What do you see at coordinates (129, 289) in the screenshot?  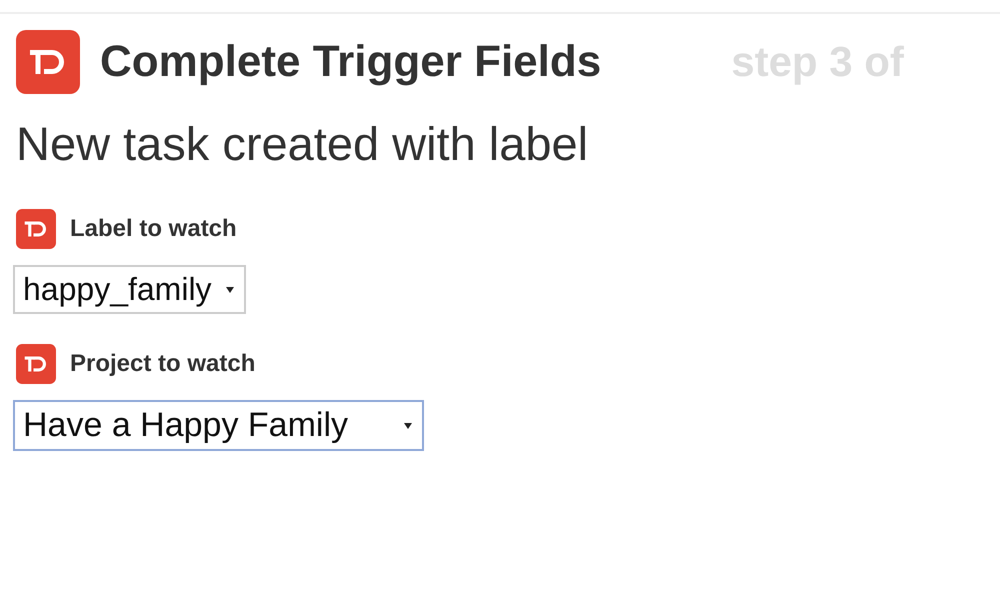 I see `dropdown-field: happy_family` at bounding box center [129, 289].